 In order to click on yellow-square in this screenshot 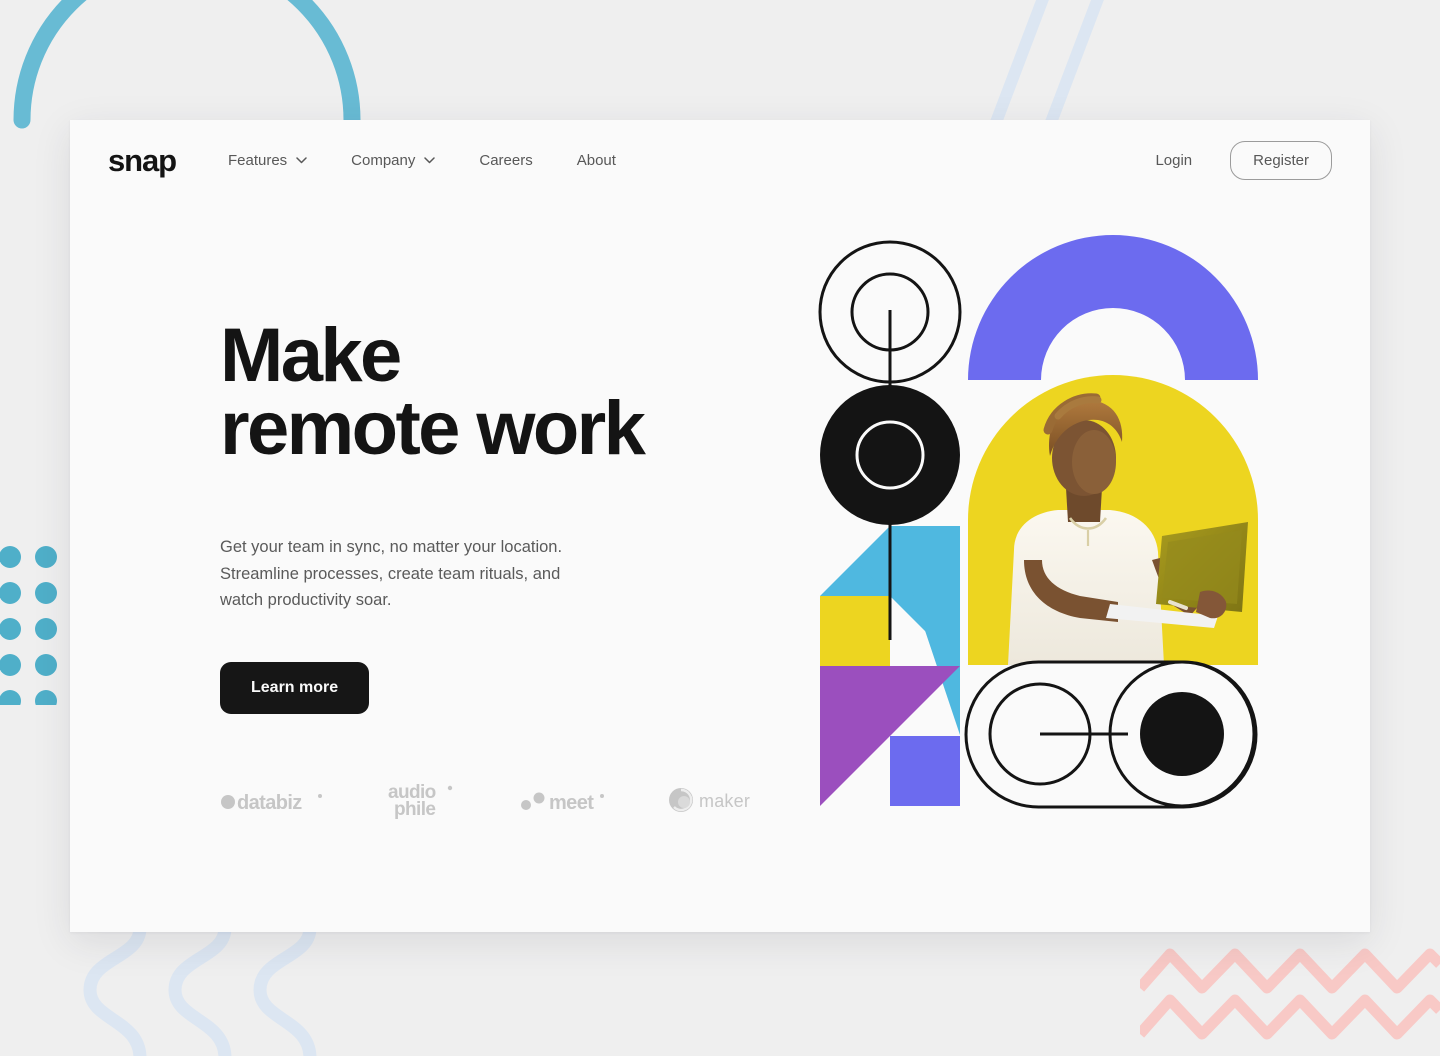, I will do `click(855, 631)`.